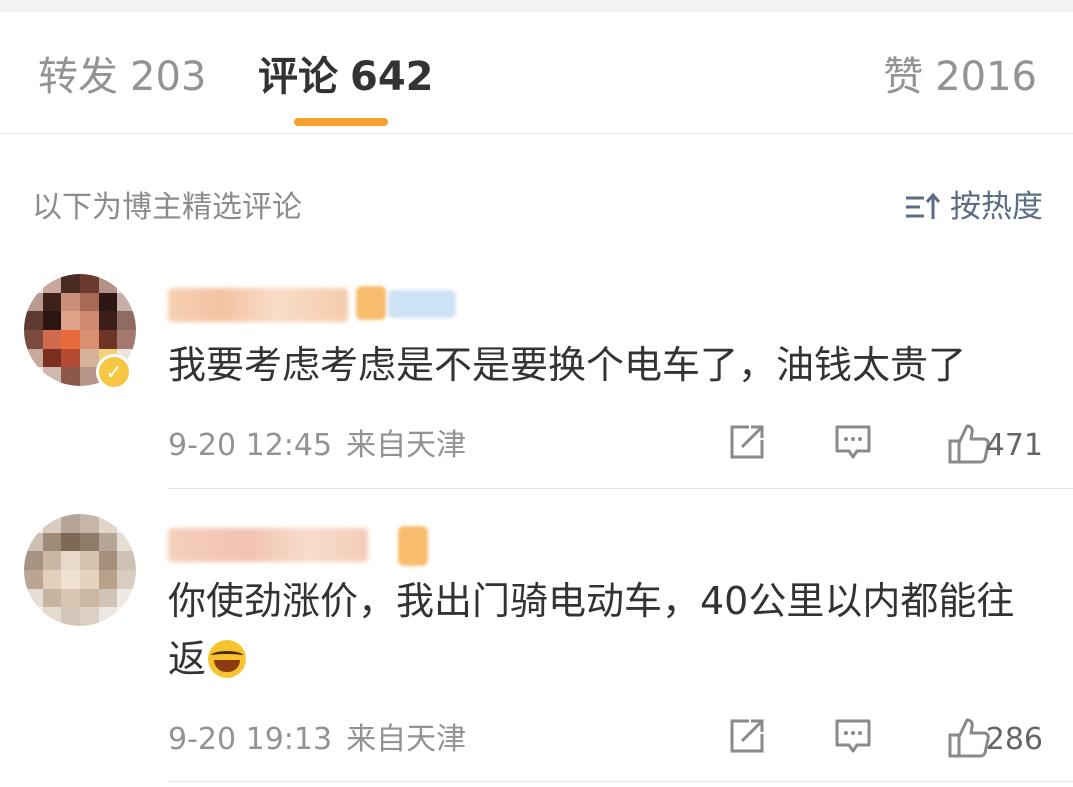 The width and height of the screenshot is (1073, 787). I want to click on status-bar-strip, so click(536, 6).